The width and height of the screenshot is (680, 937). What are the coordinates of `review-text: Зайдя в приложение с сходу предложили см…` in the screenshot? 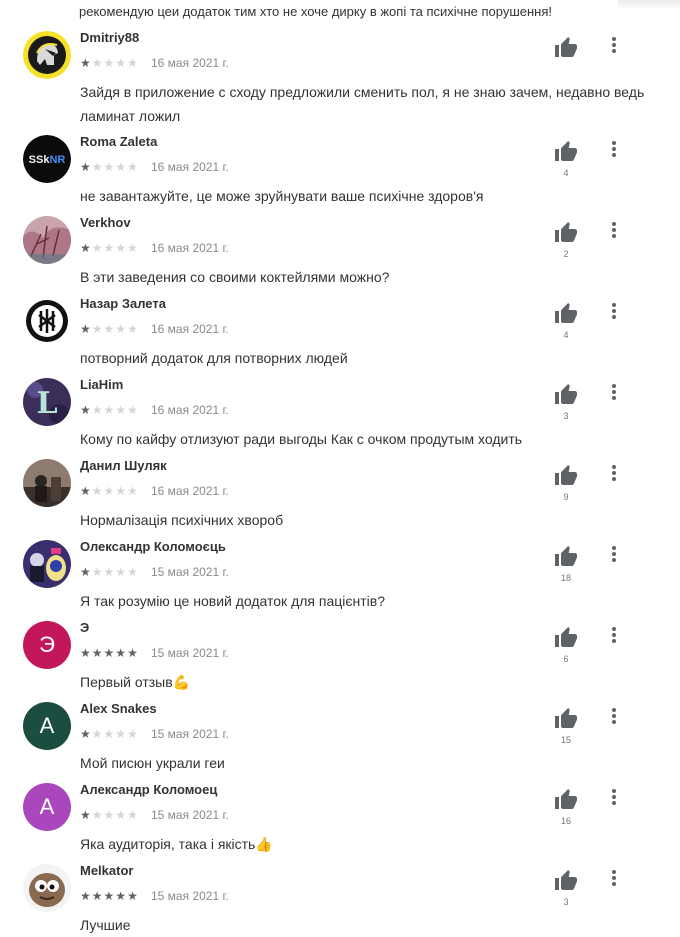 It's located at (362, 104).